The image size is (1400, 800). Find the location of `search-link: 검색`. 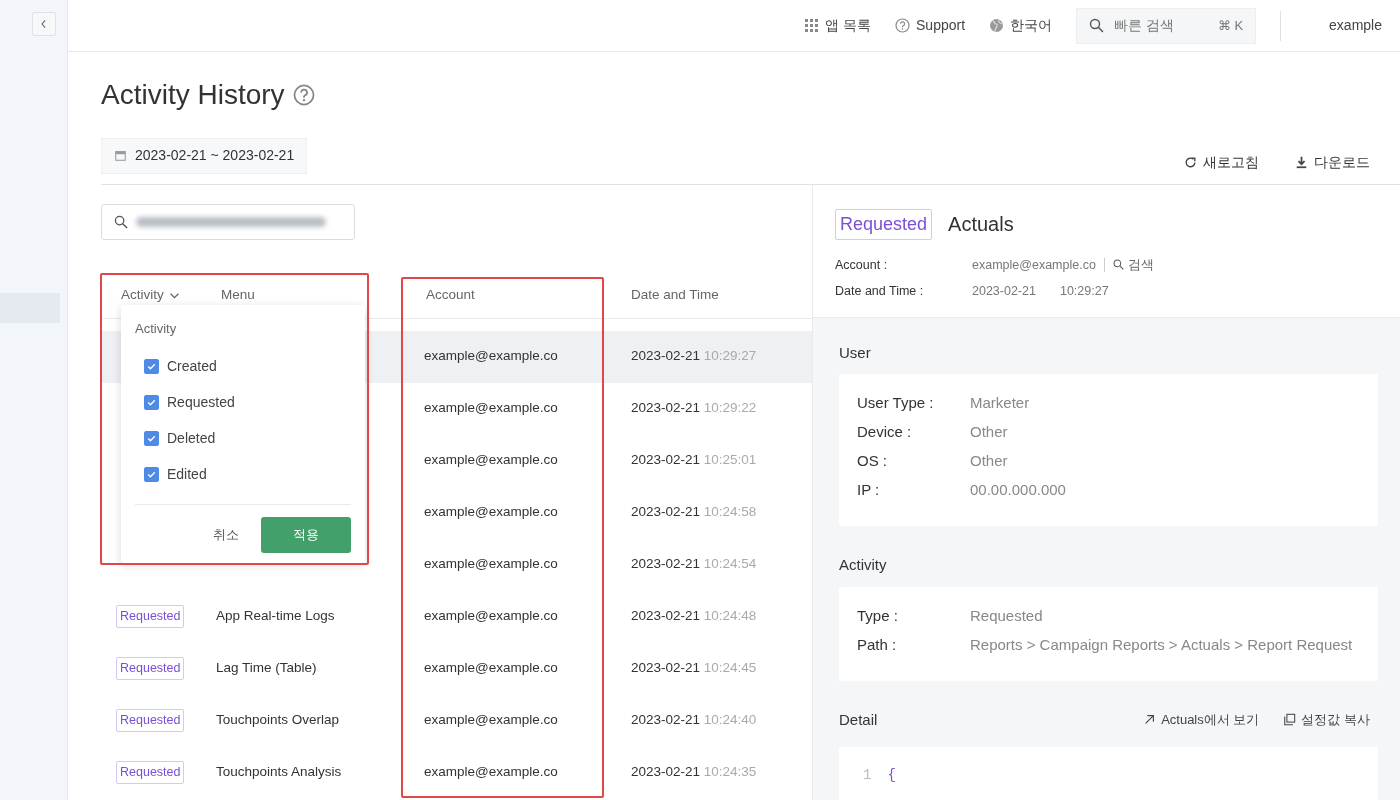

search-link: 검색 is located at coordinates (1133, 265).